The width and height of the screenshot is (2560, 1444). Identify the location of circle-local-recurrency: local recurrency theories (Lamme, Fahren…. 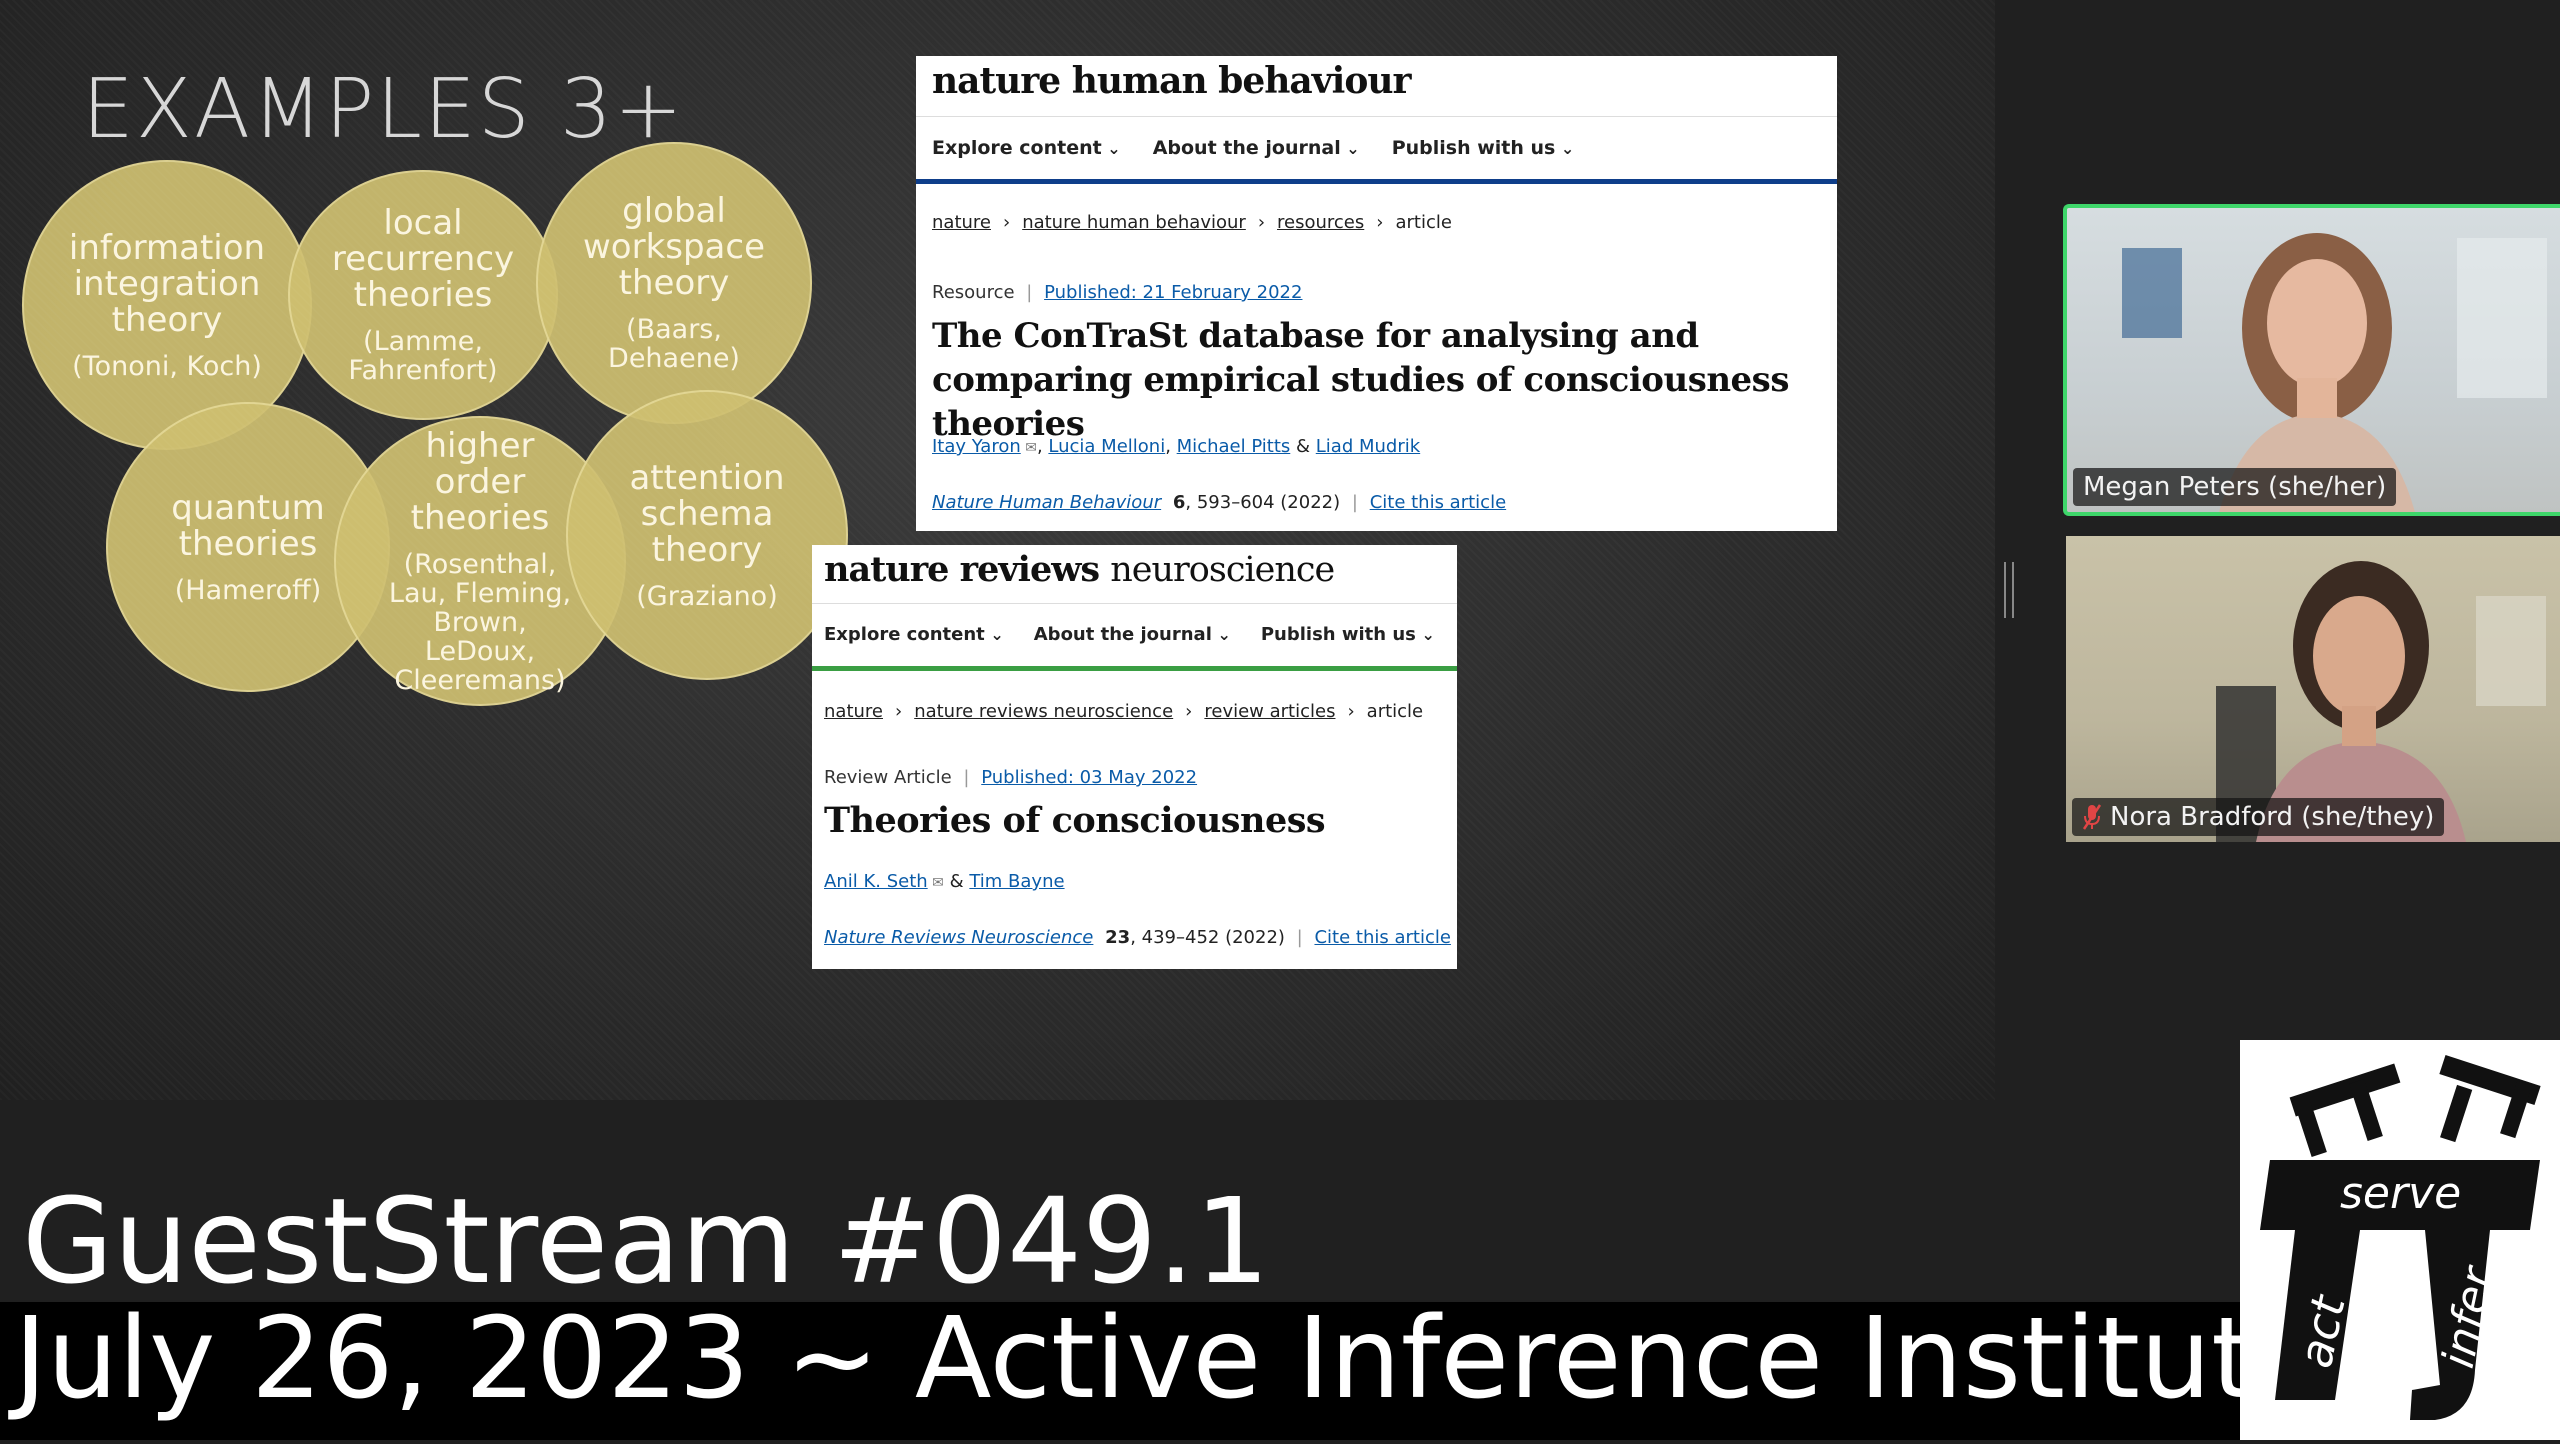
(423, 295).